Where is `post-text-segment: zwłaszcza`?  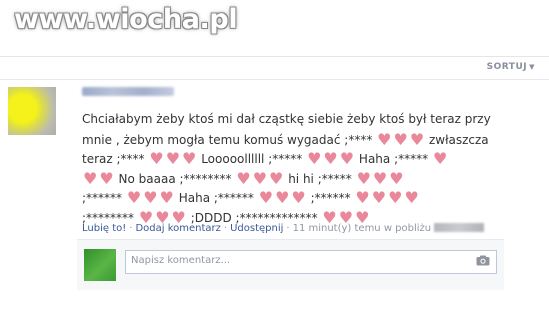
post-text-segment: zwłaszcza is located at coordinates (457, 139).